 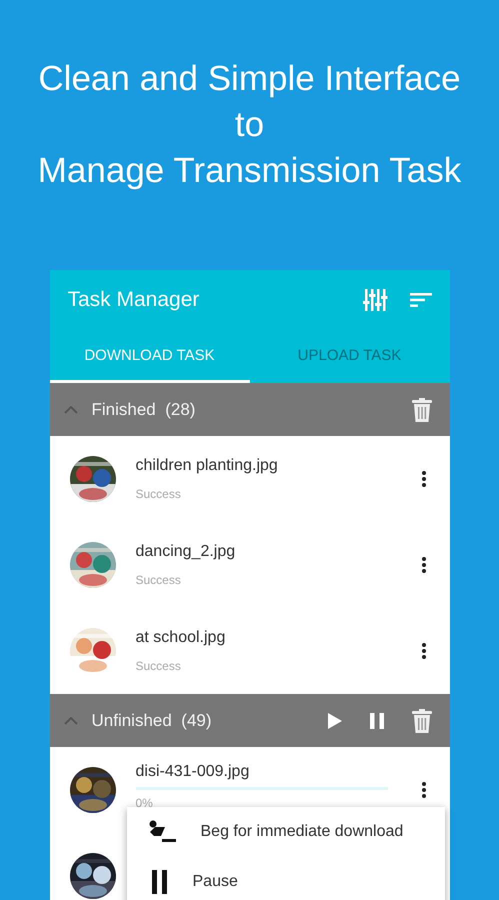 I want to click on tab: UPLOAD TASK, so click(x=350, y=356).